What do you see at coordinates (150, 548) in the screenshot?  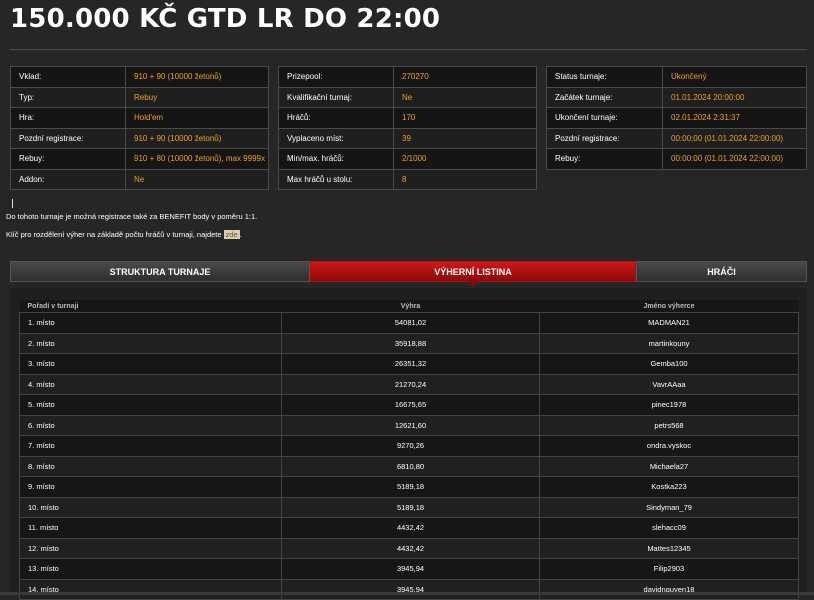 I see `place-cell: 12. místo` at bounding box center [150, 548].